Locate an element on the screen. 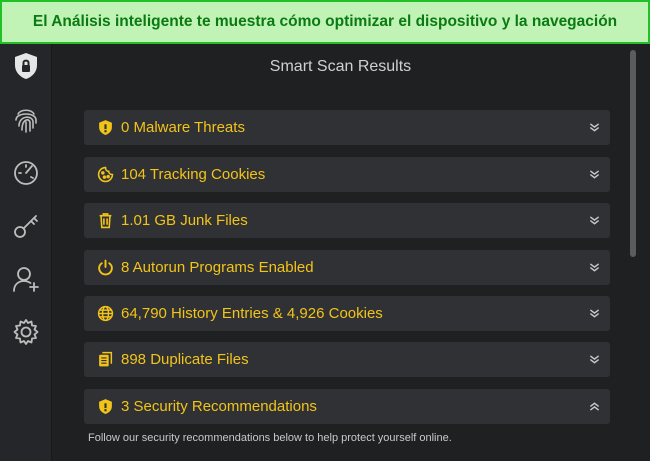  shield-lock-icon is located at coordinates (26, 66).